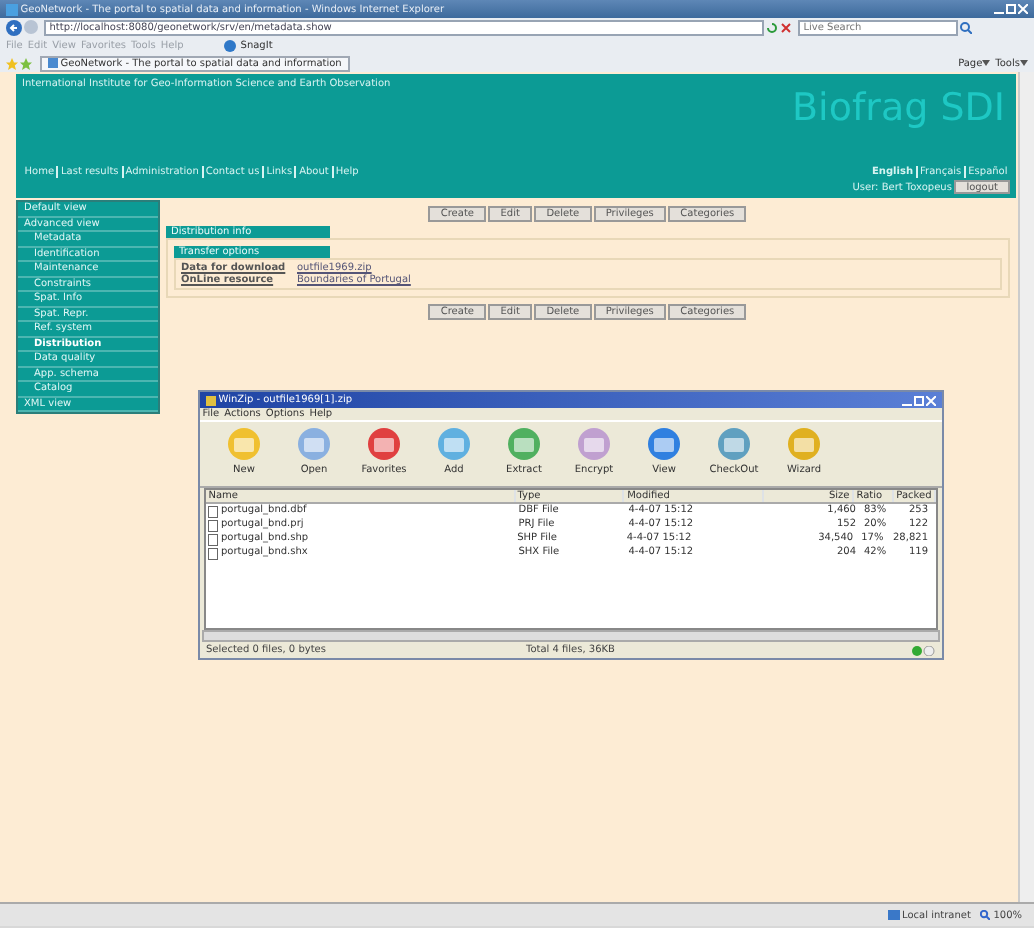 The height and width of the screenshot is (928, 1034). What do you see at coordinates (985, 915) in the screenshot?
I see `zoom-icon` at bounding box center [985, 915].